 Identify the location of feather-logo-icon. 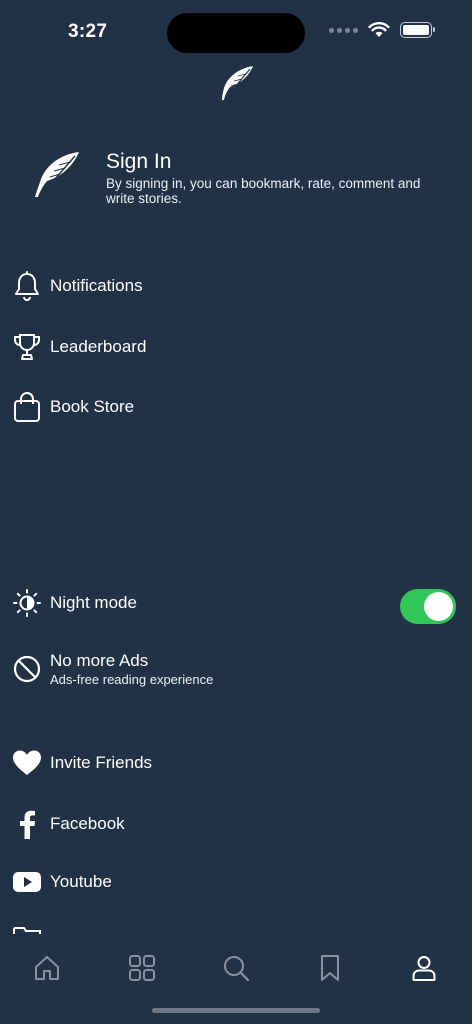
(237, 83).